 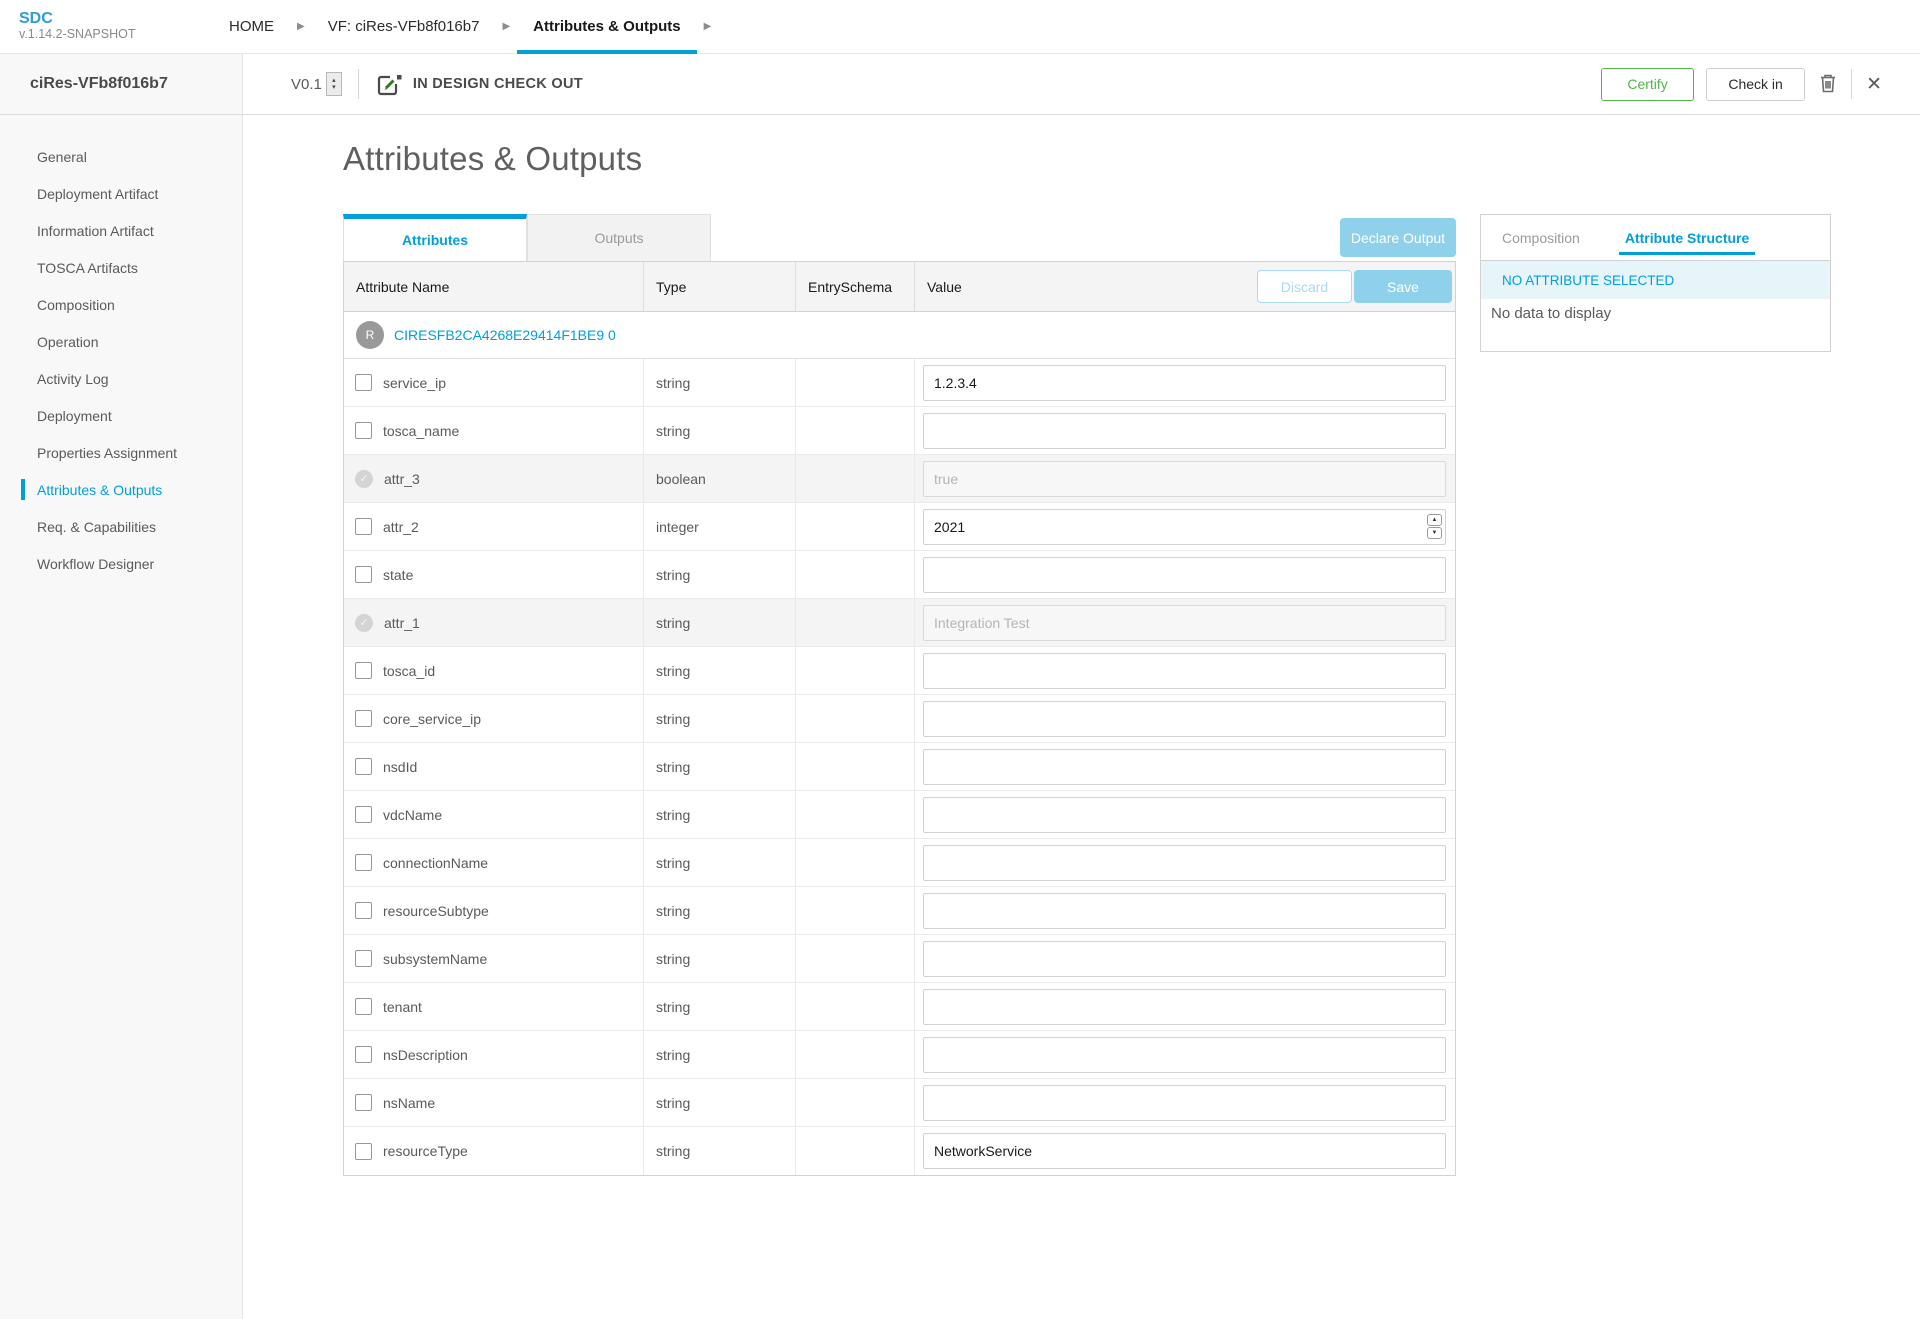 I want to click on save-button: Save, so click(x=1403, y=286).